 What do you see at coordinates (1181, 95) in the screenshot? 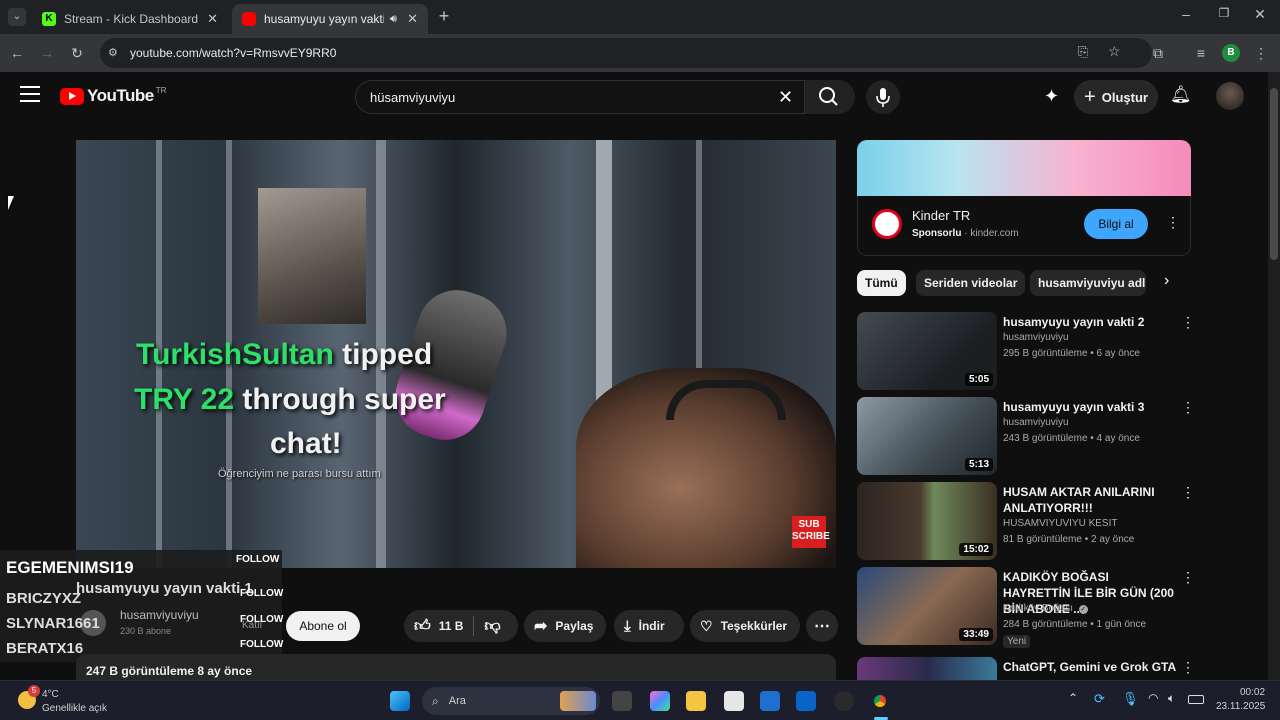
I see `notifications-bell-icon: 🔔︎` at bounding box center [1181, 95].